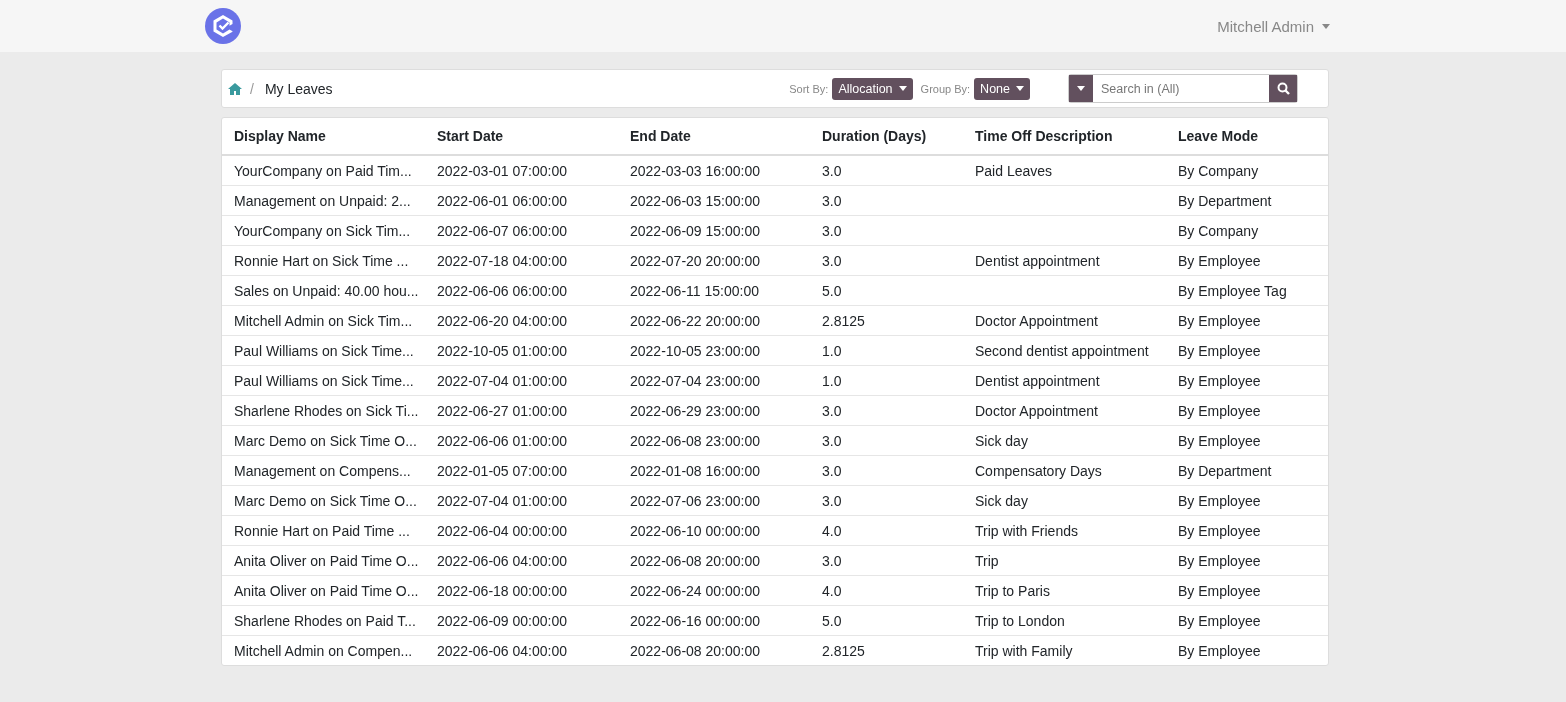  What do you see at coordinates (1064, 650) in the screenshot?
I see `table-cell: Trip with Family` at bounding box center [1064, 650].